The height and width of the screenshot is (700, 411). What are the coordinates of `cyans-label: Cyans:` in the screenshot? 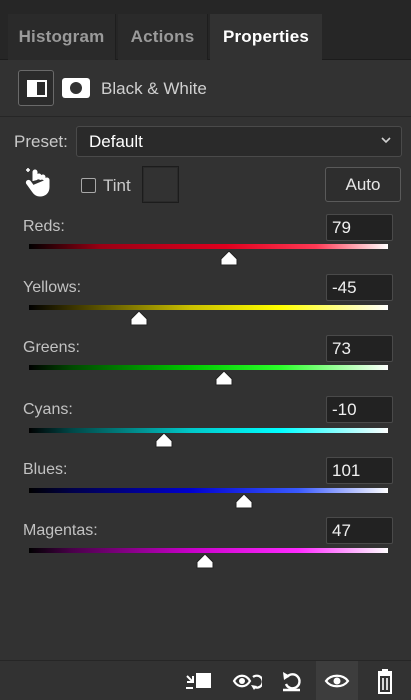 It's located at (48, 409).